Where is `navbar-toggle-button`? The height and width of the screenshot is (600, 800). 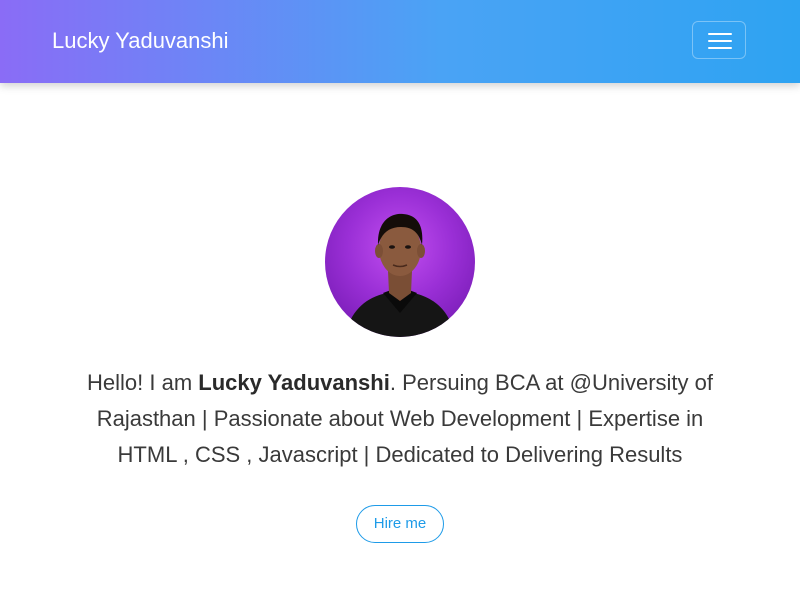
navbar-toggle-button is located at coordinates (719, 40).